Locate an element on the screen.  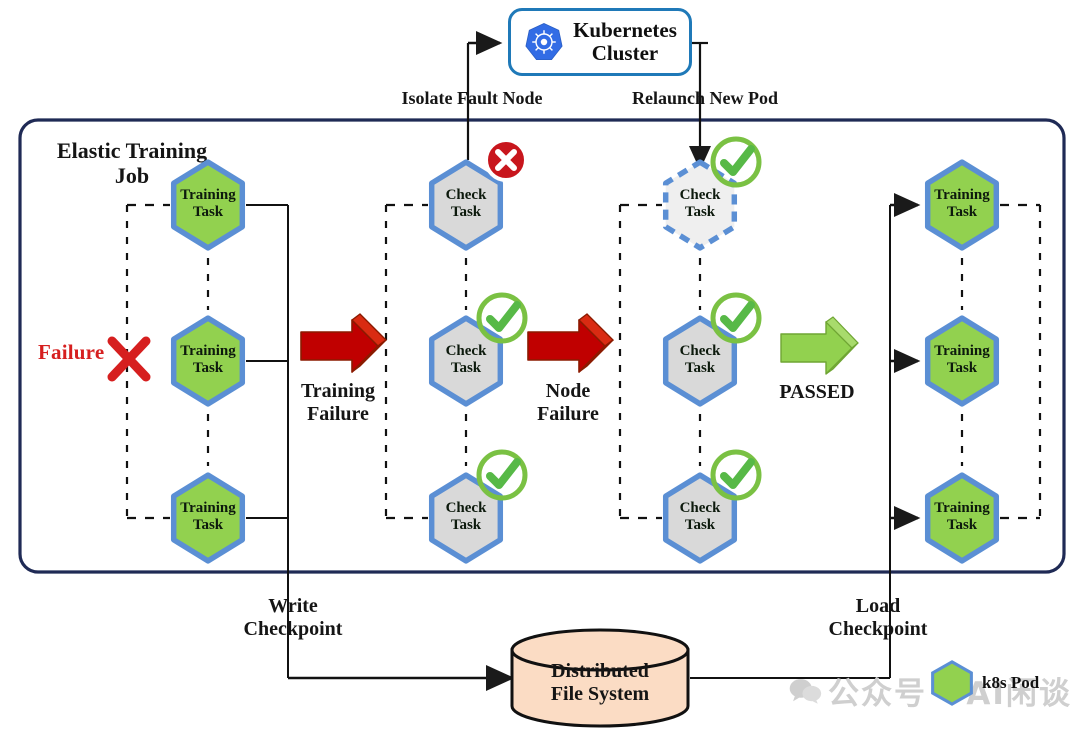
arrow-training-failure is located at coordinates (344, 343).